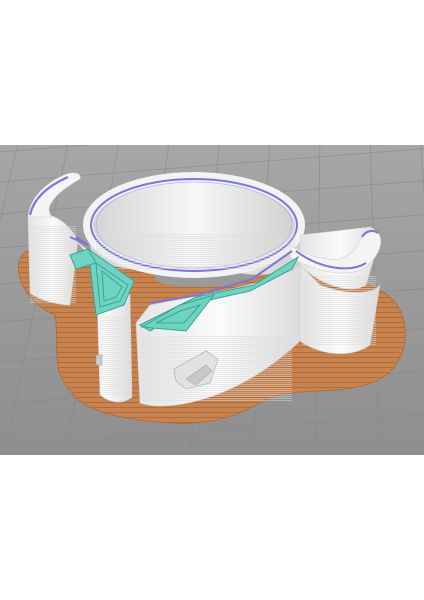  What do you see at coordinates (335, 290) in the screenshot?
I see `right-arm` at bounding box center [335, 290].